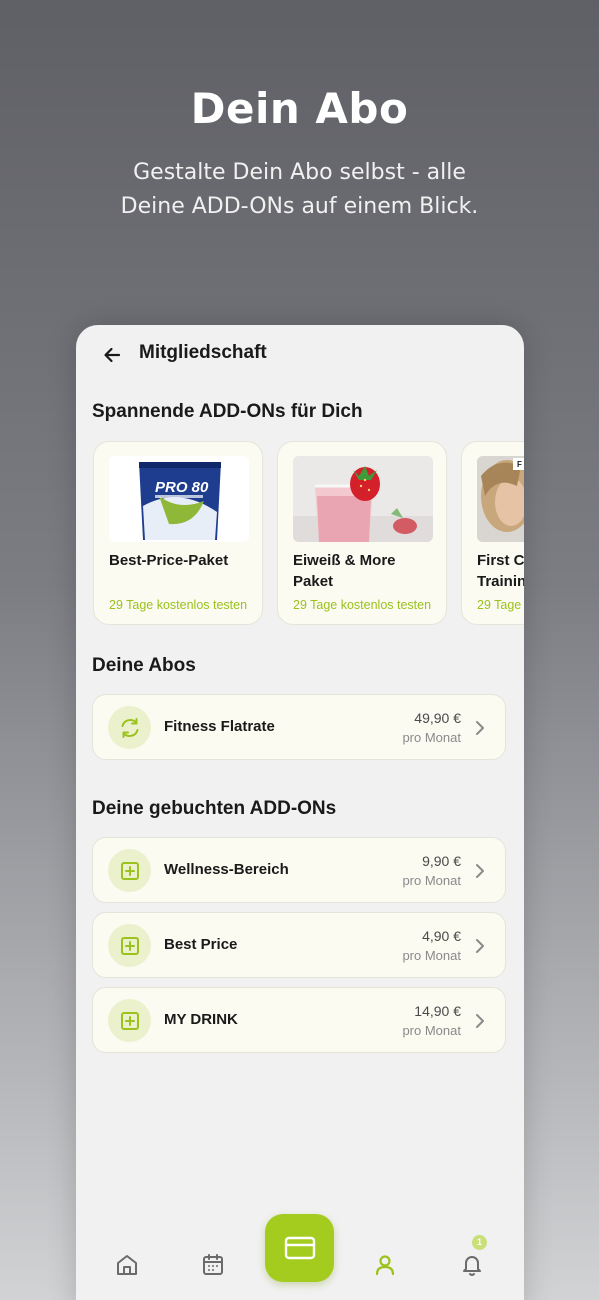  I want to click on credit-card-icon, so click(299, 1248).